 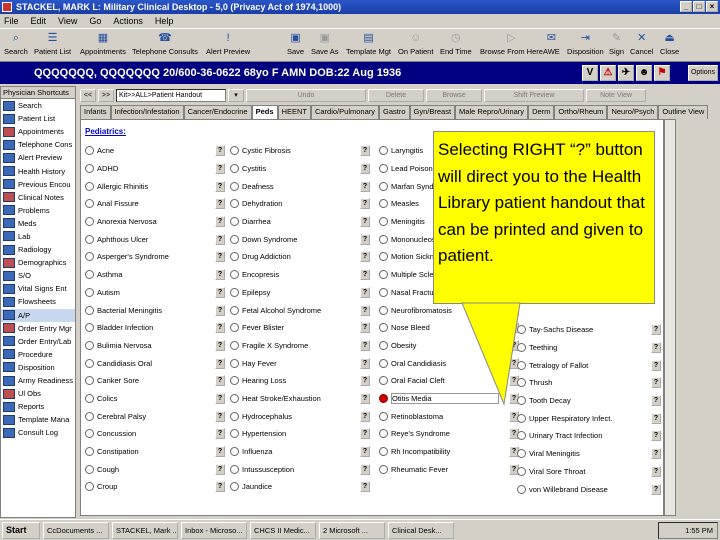 I want to click on handout-name: Aphthous Ulcer, so click(x=151, y=239).